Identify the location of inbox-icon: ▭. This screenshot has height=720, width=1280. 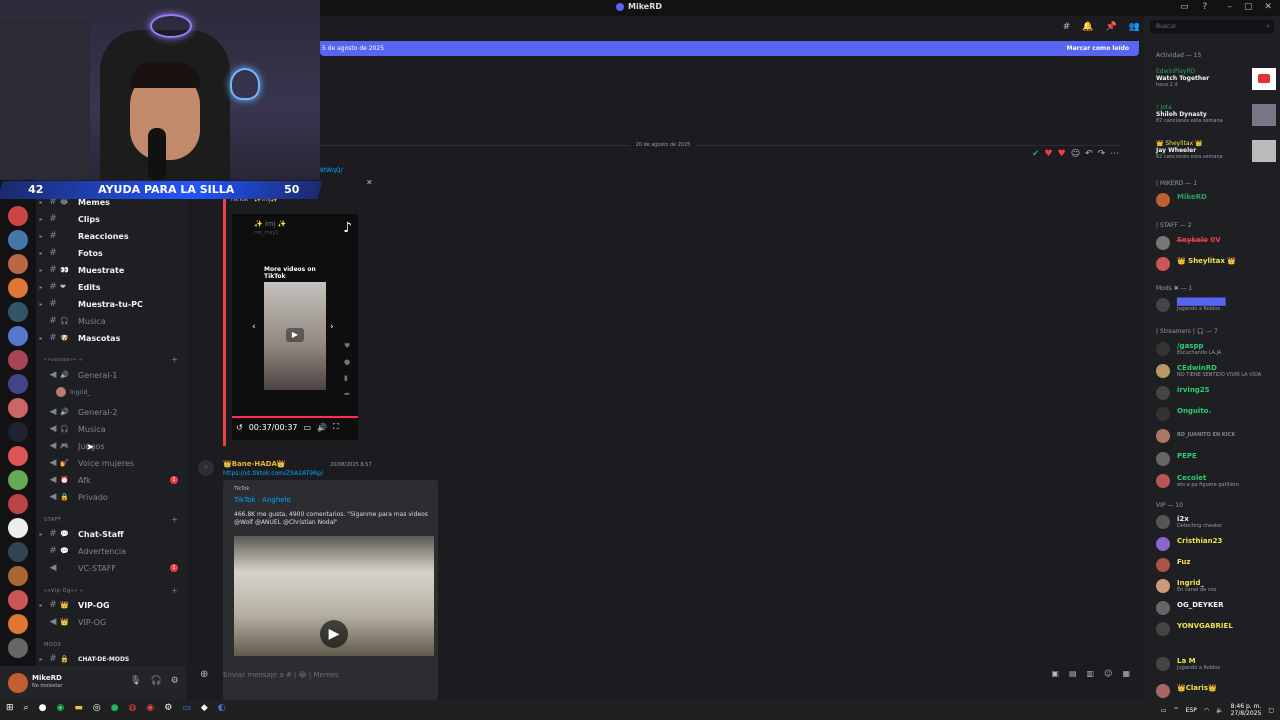
(1184, 7).